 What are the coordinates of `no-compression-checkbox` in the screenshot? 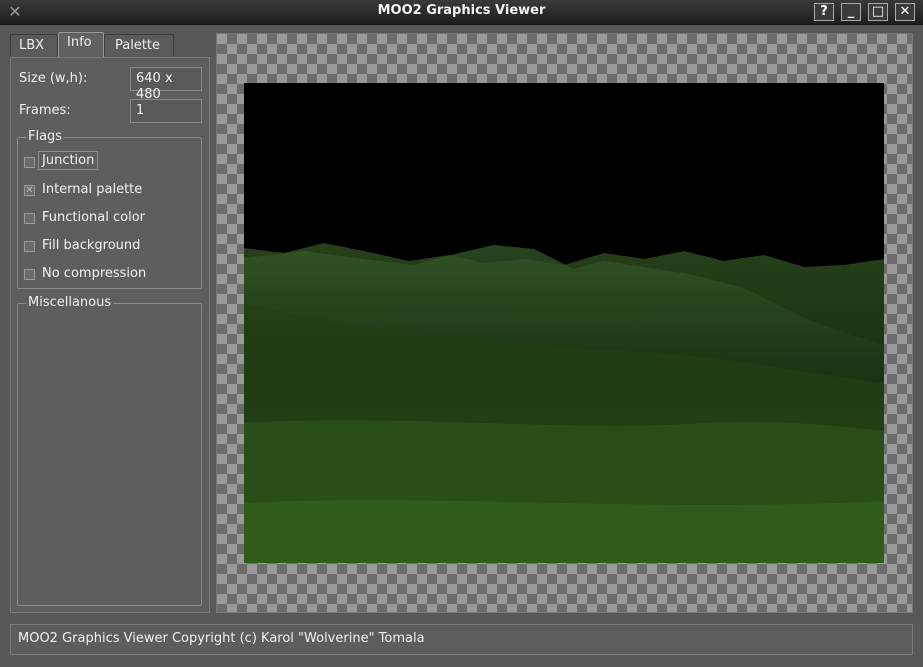 It's located at (29, 274).